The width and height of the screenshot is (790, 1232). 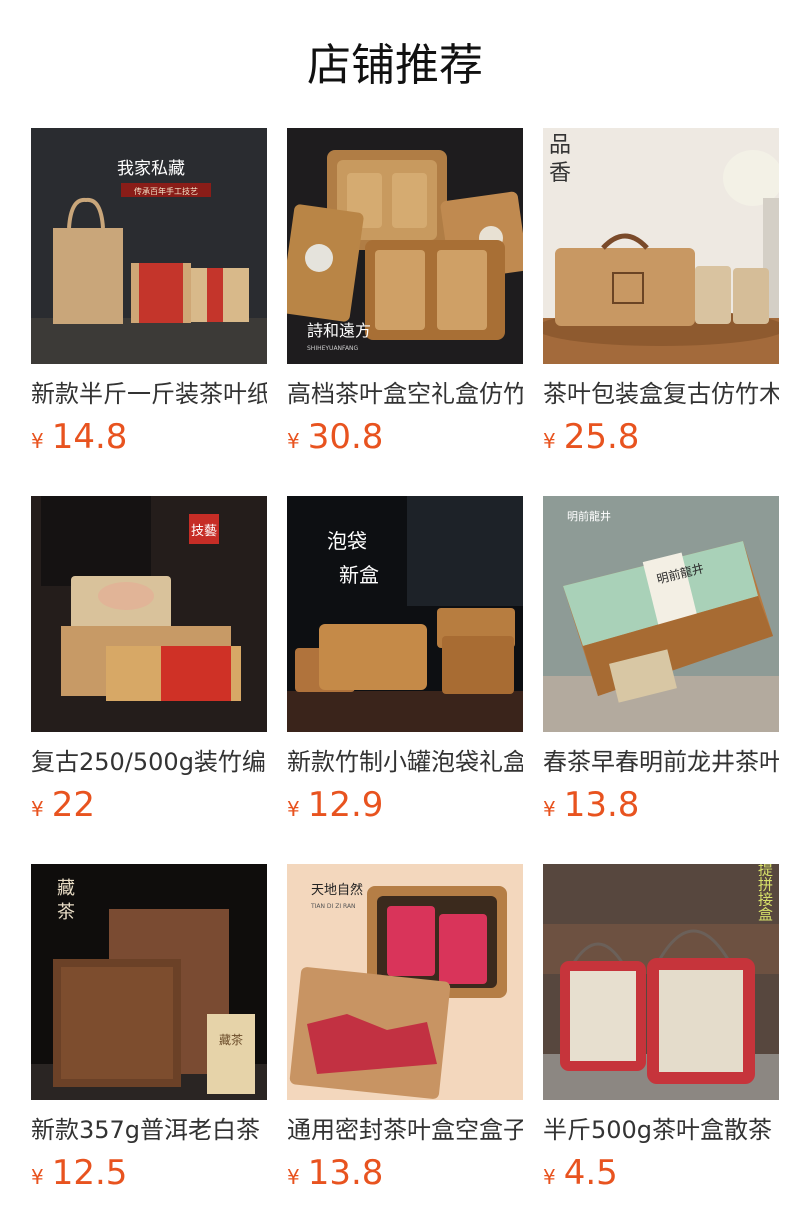 I want to click on product-1-image-subtext: 传承百年手工技艺, so click(x=166, y=191).